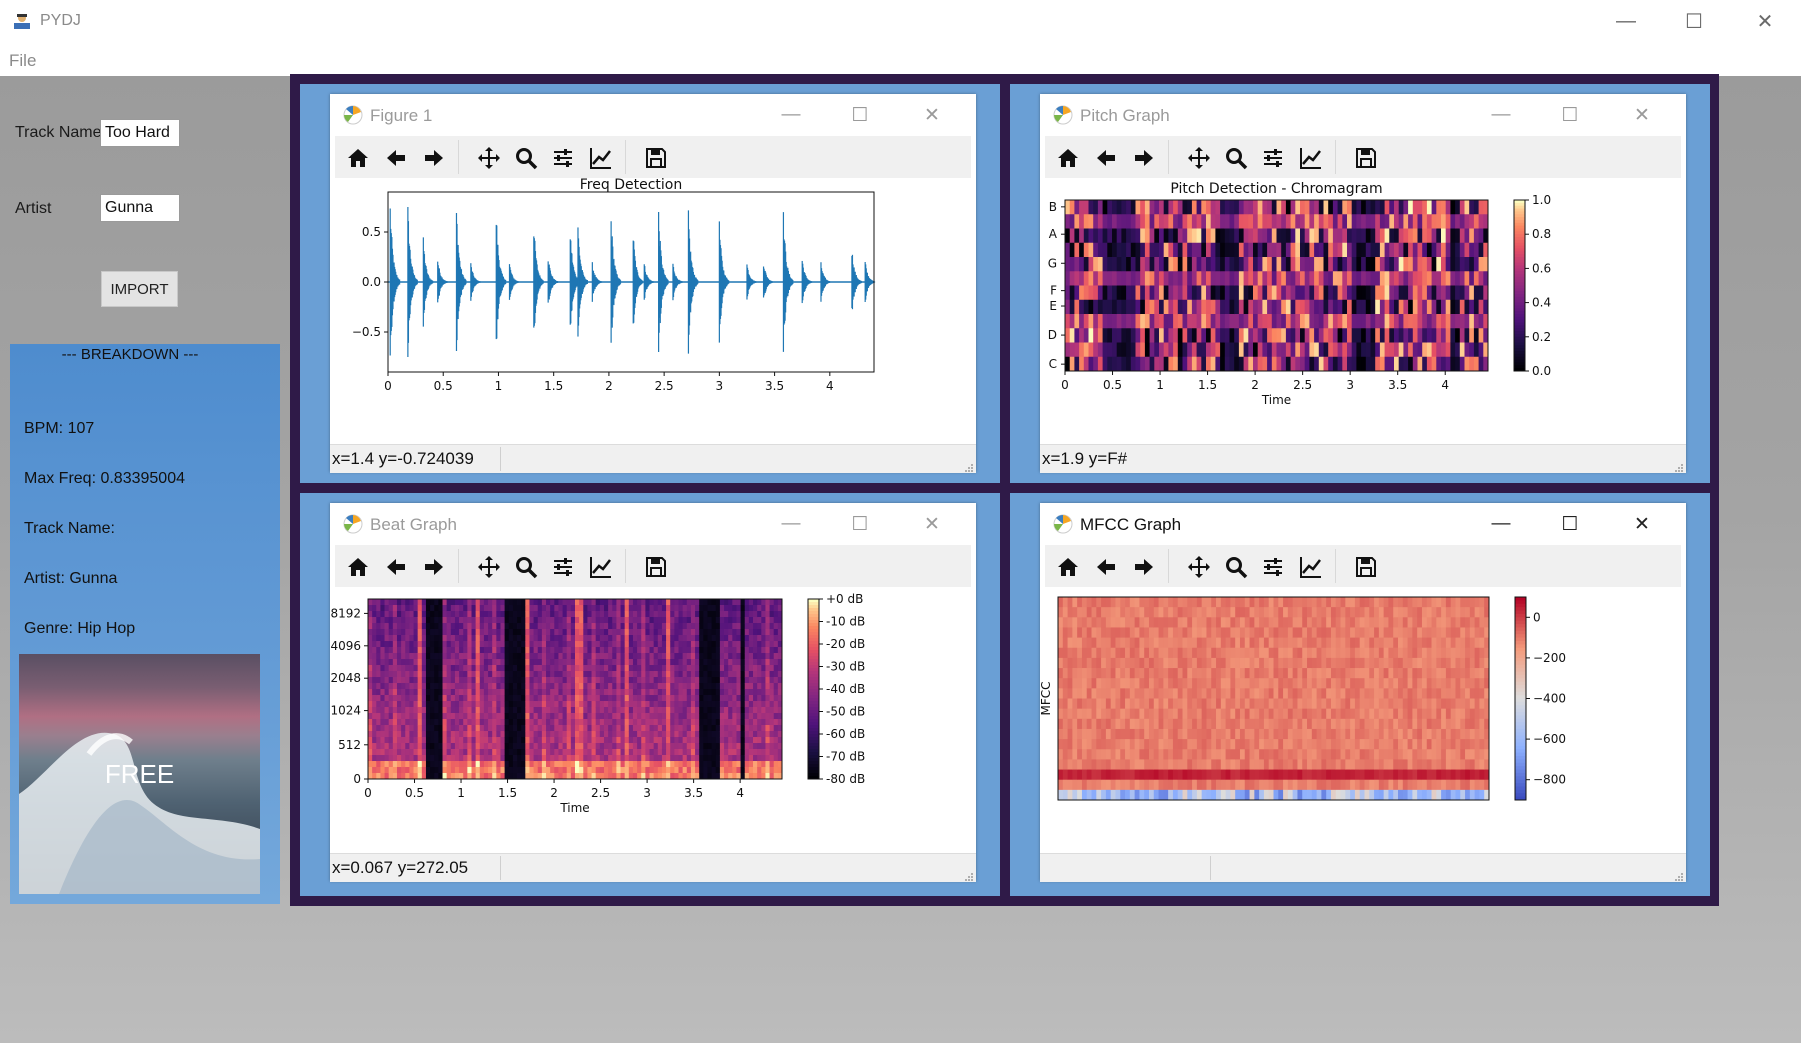  What do you see at coordinates (140, 133) in the screenshot?
I see `track-name-input: Too Hard` at bounding box center [140, 133].